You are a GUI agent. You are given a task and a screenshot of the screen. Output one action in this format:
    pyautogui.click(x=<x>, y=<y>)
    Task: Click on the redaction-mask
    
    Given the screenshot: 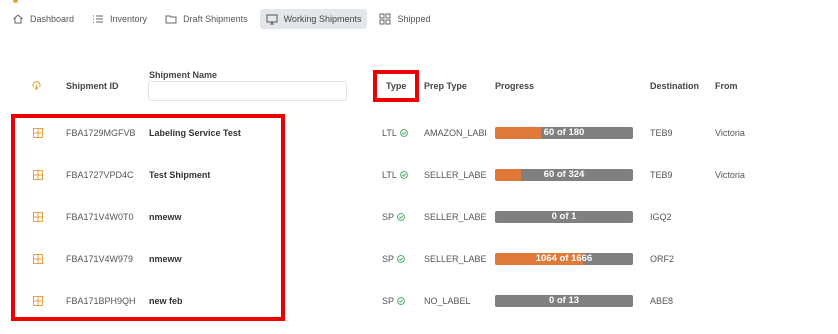 What is the action you would take?
    pyautogui.click(x=742, y=33)
    